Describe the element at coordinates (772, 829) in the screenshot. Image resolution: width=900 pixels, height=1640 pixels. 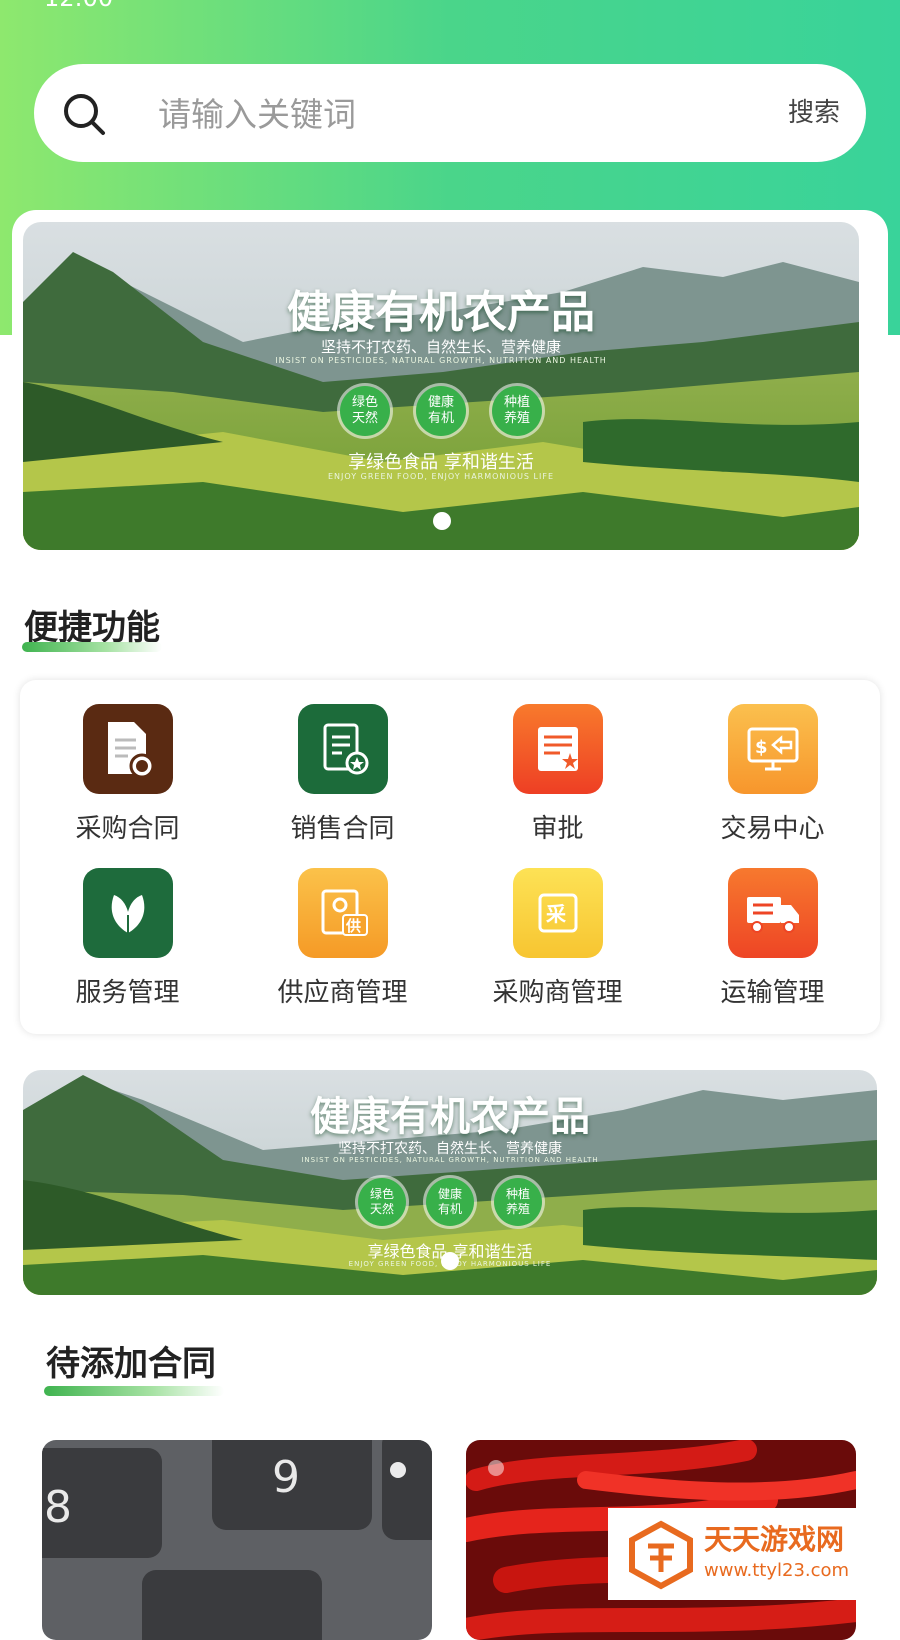
I see `func-label: 交易中心` at that location.